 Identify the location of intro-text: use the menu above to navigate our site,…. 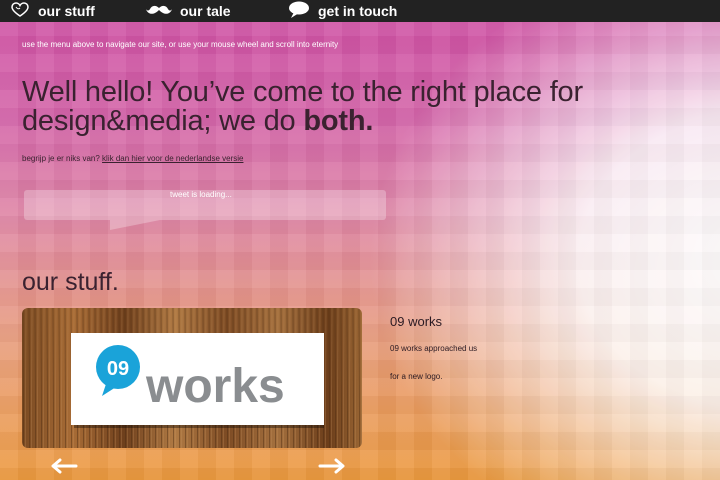
(180, 44).